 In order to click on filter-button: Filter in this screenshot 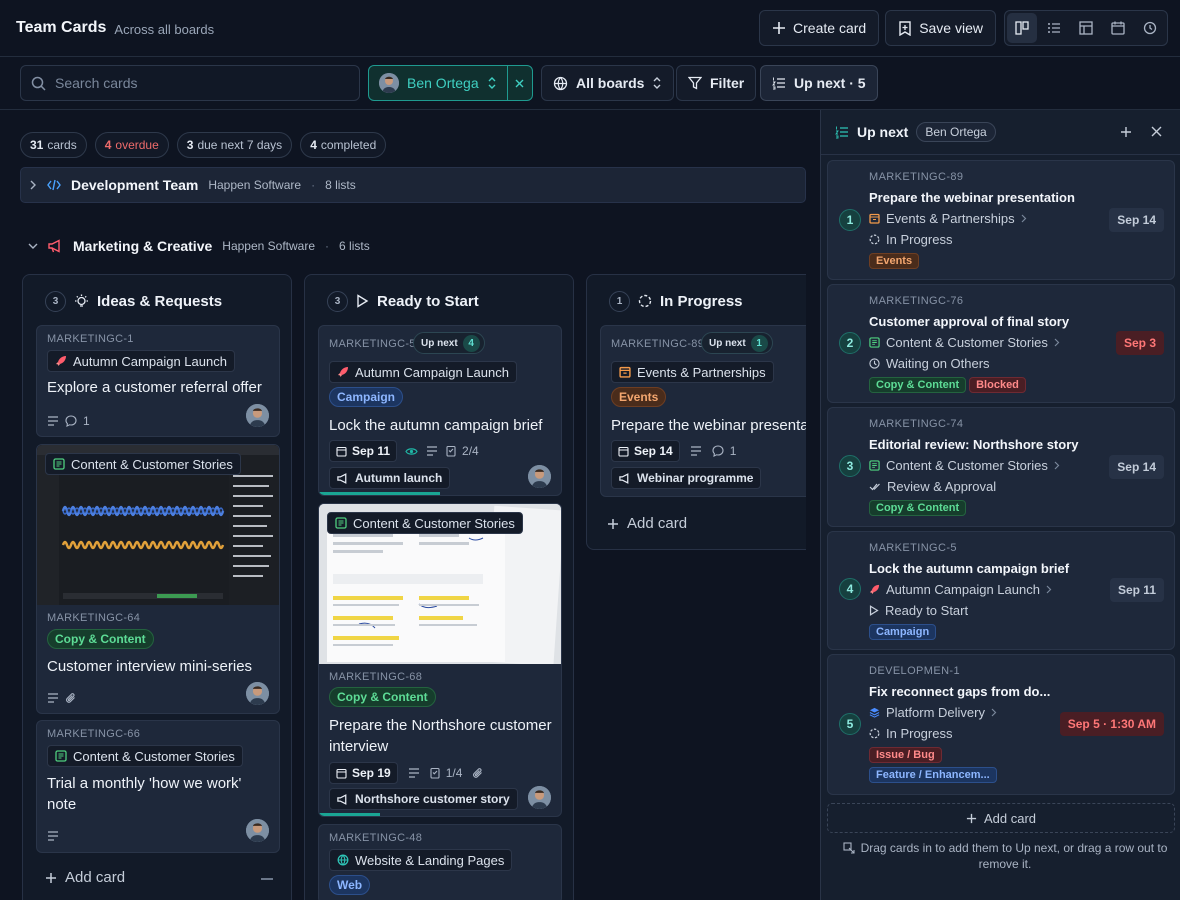, I will do `click(716, 83)`.